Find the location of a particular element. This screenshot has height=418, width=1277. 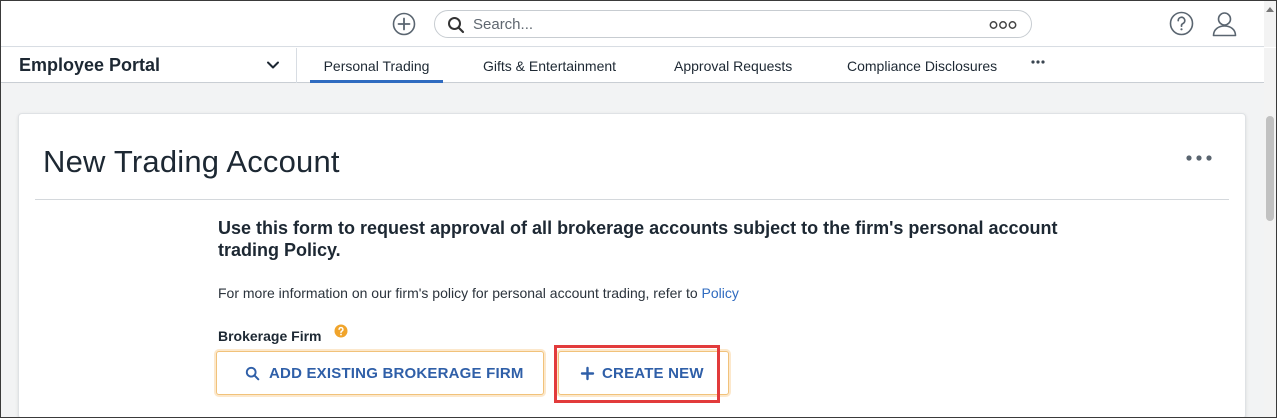

portal-selector: Employee Portal is located at coordinates (149, 65).